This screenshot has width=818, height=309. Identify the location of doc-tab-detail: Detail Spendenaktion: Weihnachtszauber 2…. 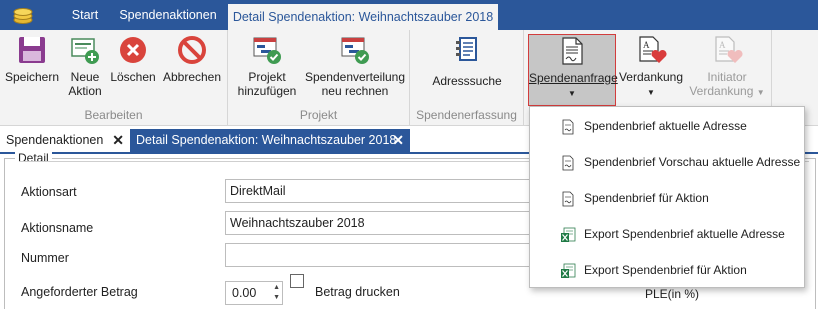
(270, 140).